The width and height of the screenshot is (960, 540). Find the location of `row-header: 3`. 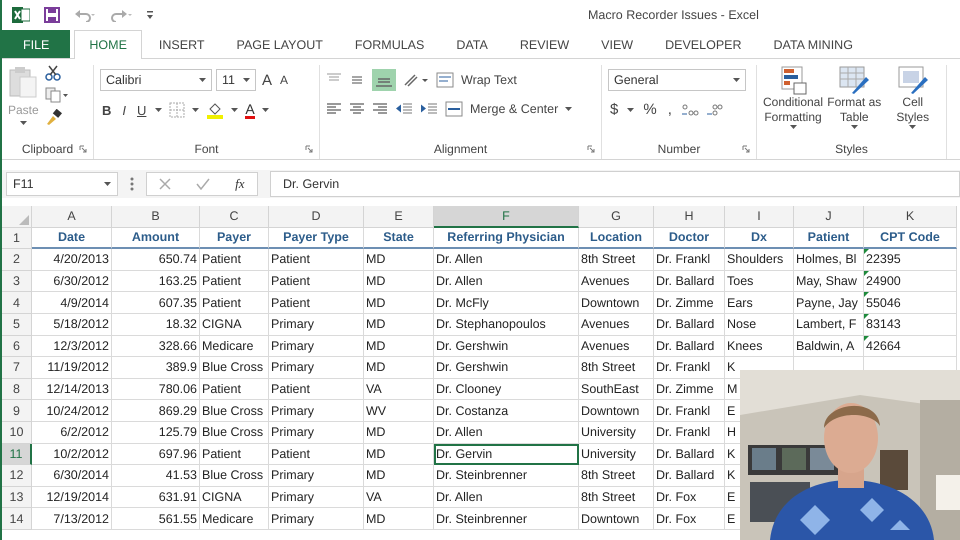

row-header: 3 is located at coordinates (17, 281).